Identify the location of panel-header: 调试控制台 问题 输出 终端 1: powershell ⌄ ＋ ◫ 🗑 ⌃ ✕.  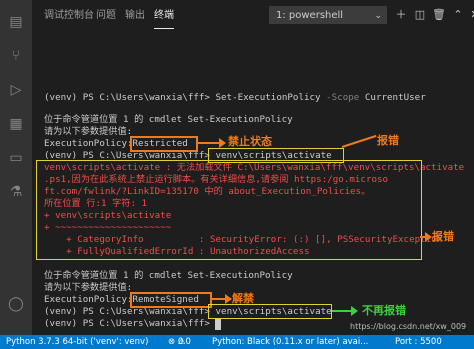
(253, 16).